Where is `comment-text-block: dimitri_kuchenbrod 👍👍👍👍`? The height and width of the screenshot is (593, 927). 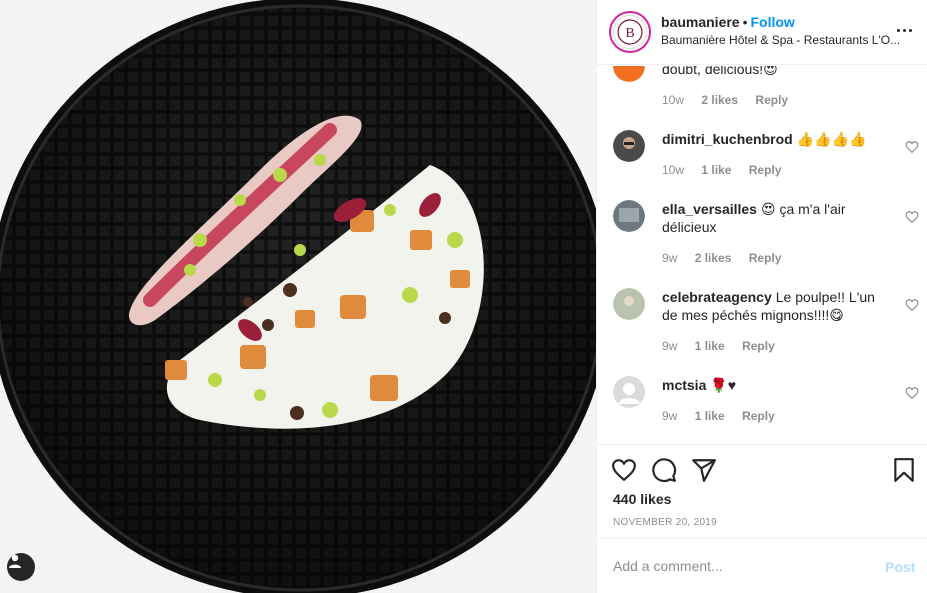 comment-text-block: dimitri_kuchenbrod 👍👍👍👍 is located at coordinates (774, 139).